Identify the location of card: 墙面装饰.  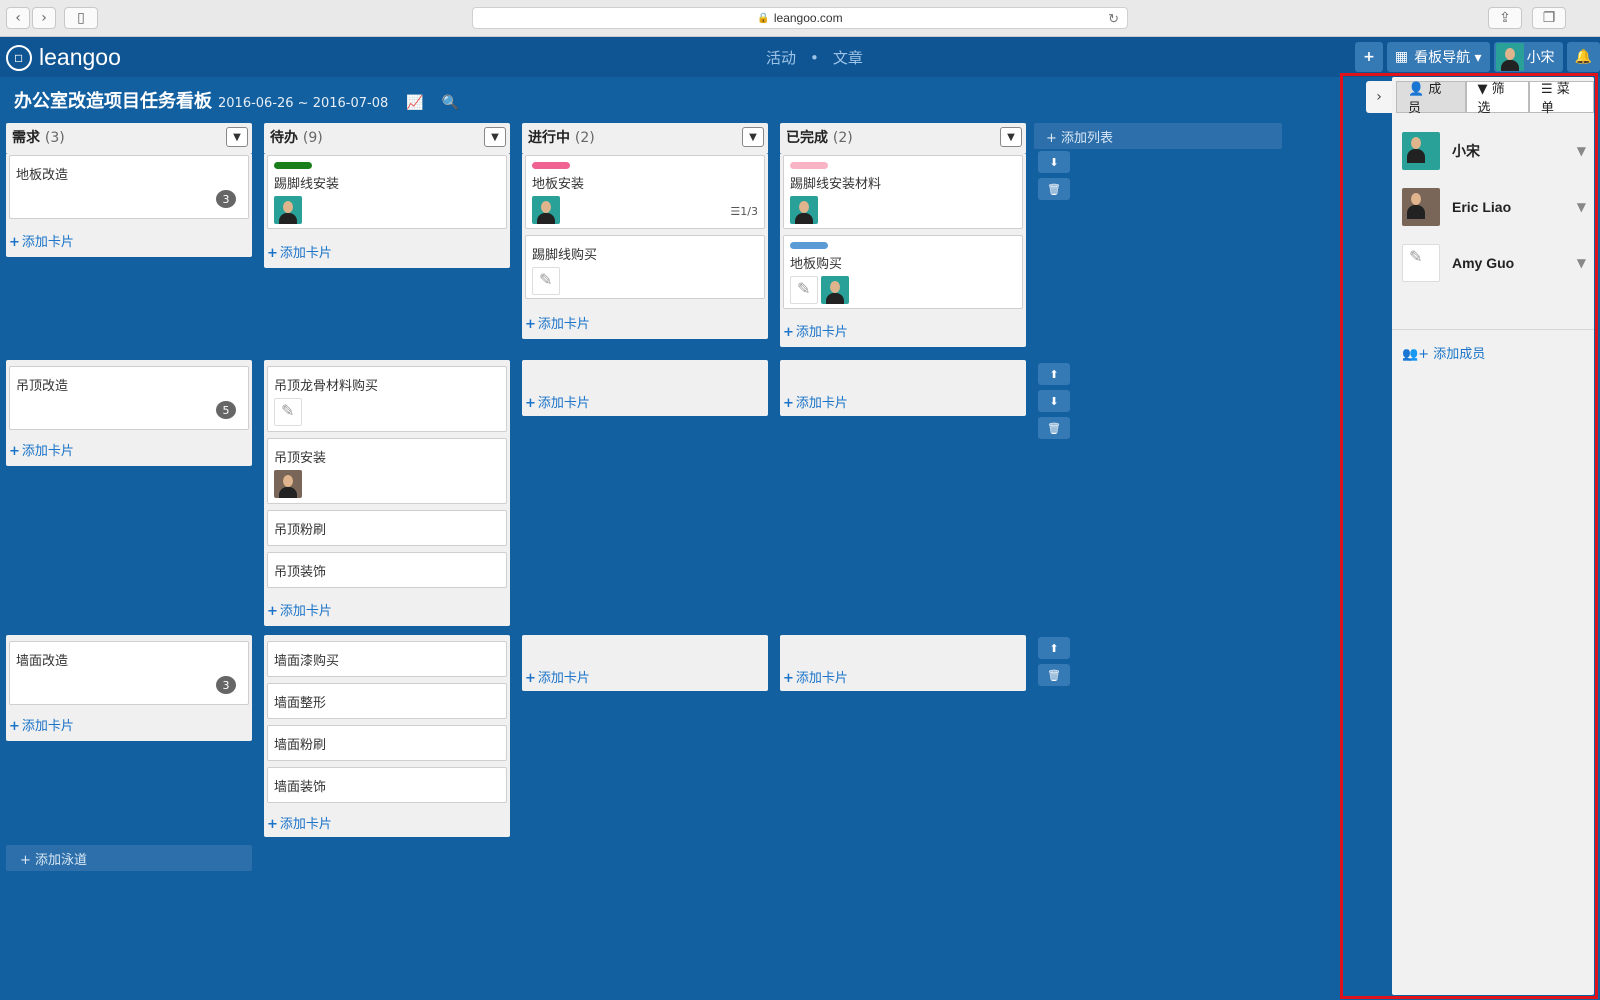
(387, 785).